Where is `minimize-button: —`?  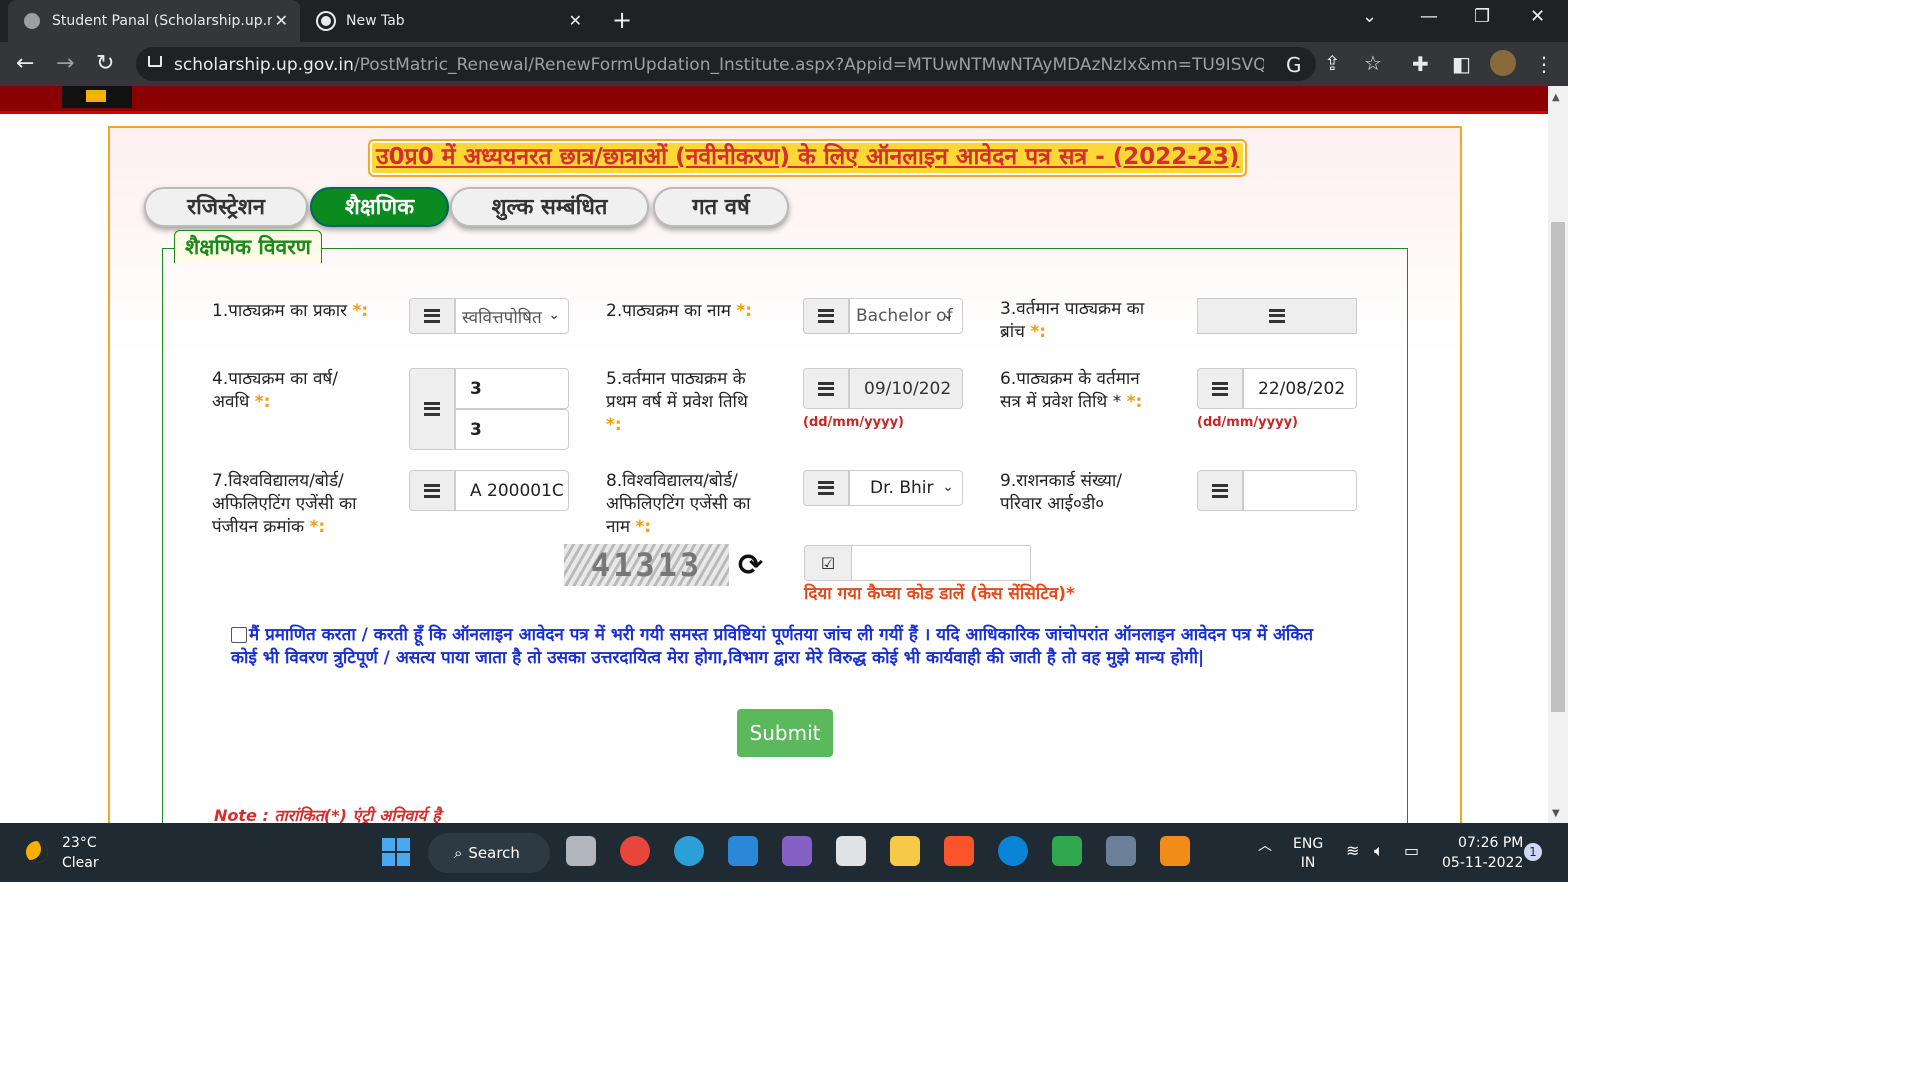 minimize-button: — is located at coordinates (1429, 16).